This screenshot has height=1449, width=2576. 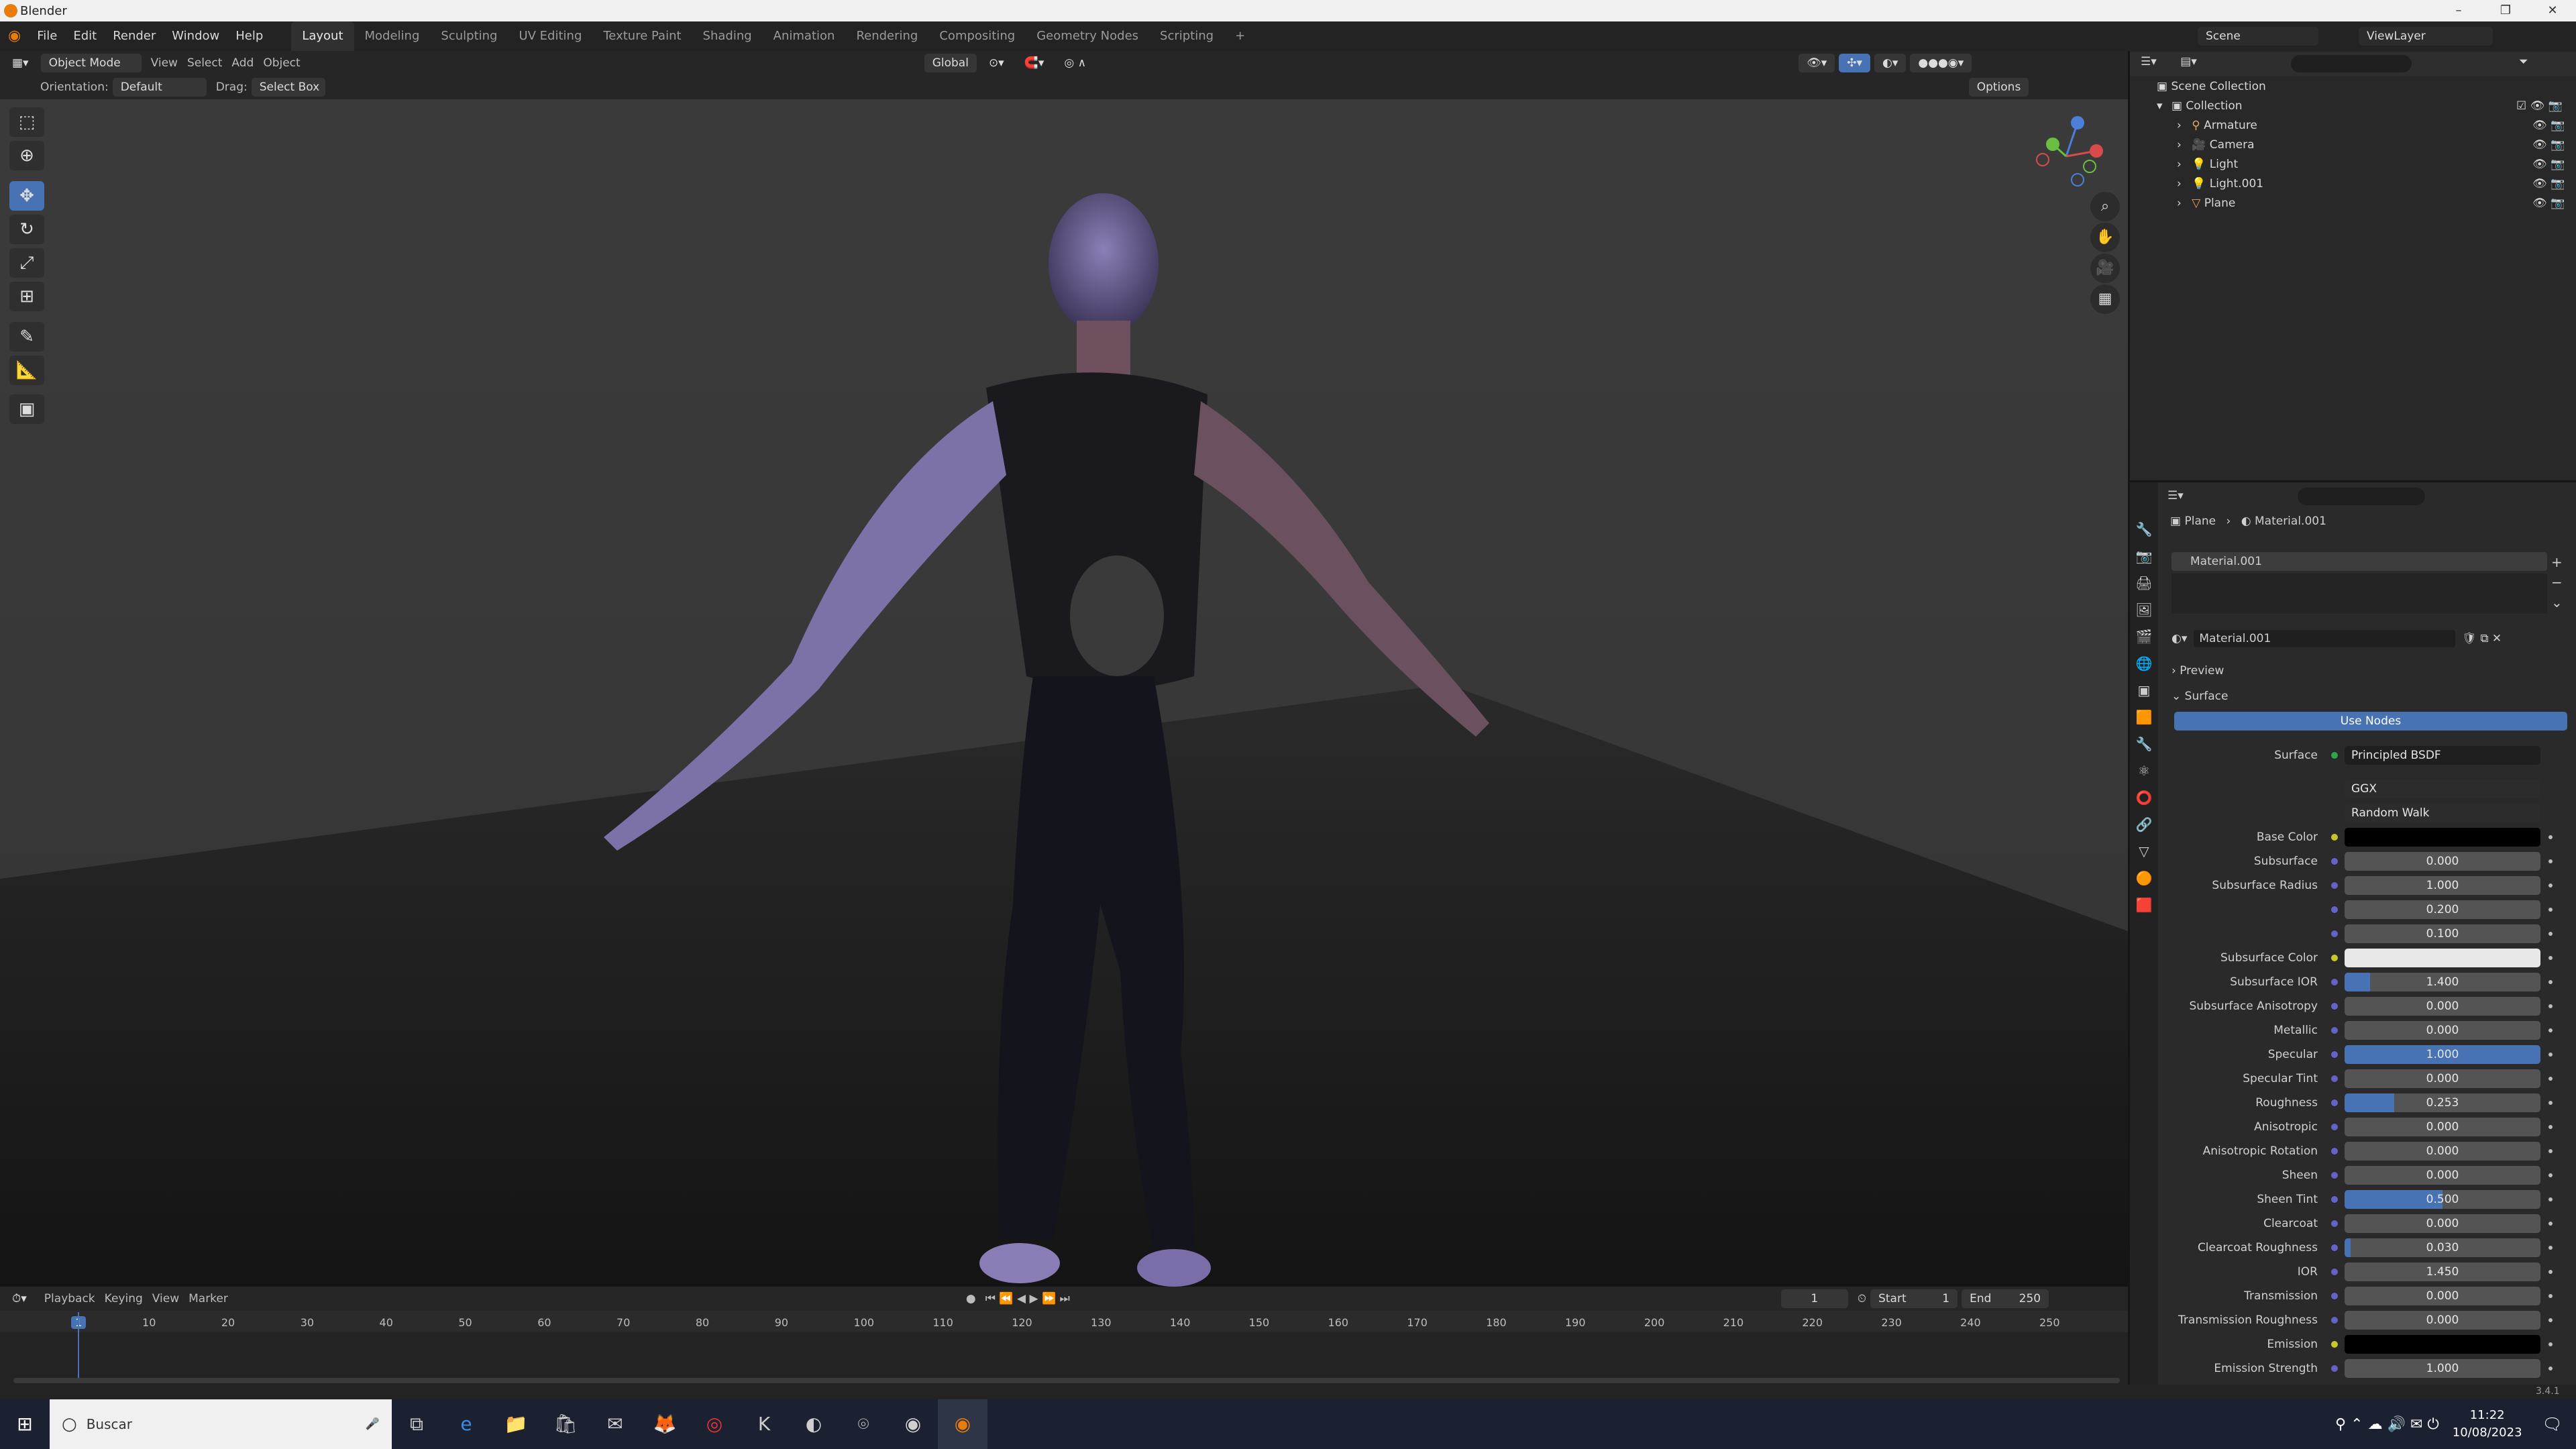 I want to click on value-slider: 0.500, so click(x=2442, y=1199).